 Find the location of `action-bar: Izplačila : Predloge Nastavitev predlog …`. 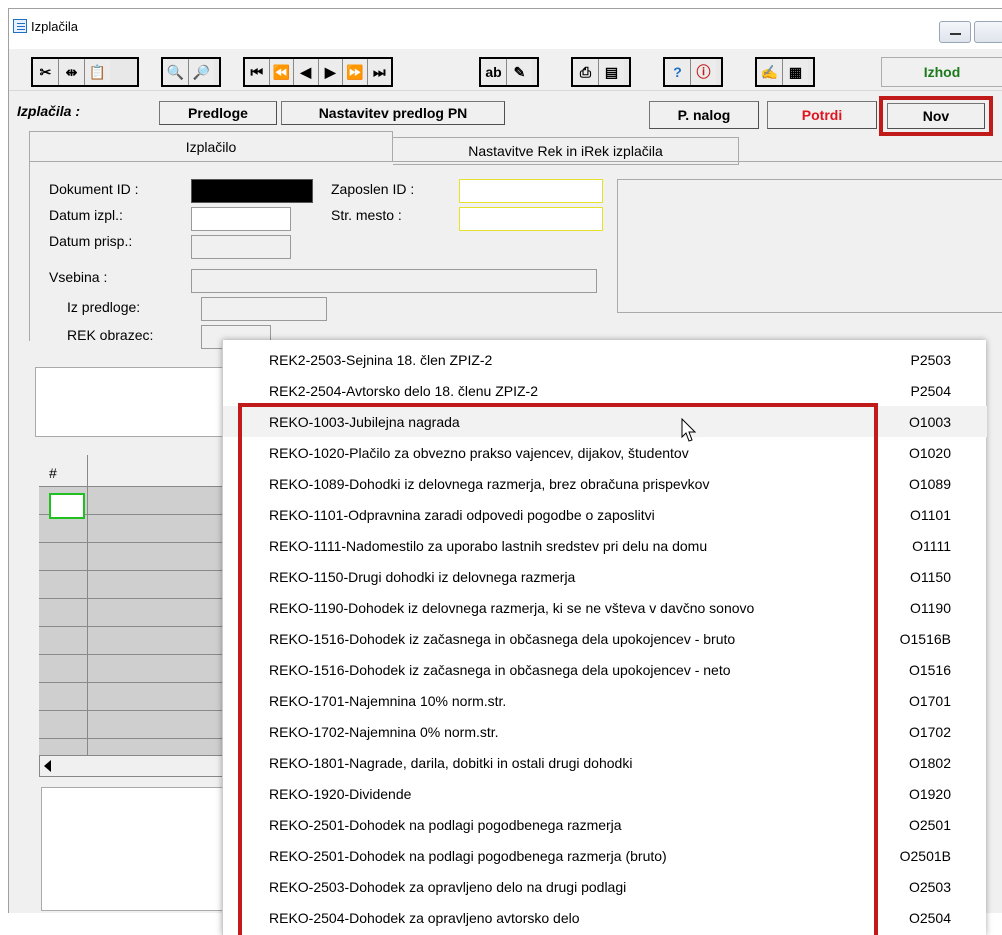

action-bar: Izplačila : Predloge Nastavitev predlog … is located at coordinates (505, 114).